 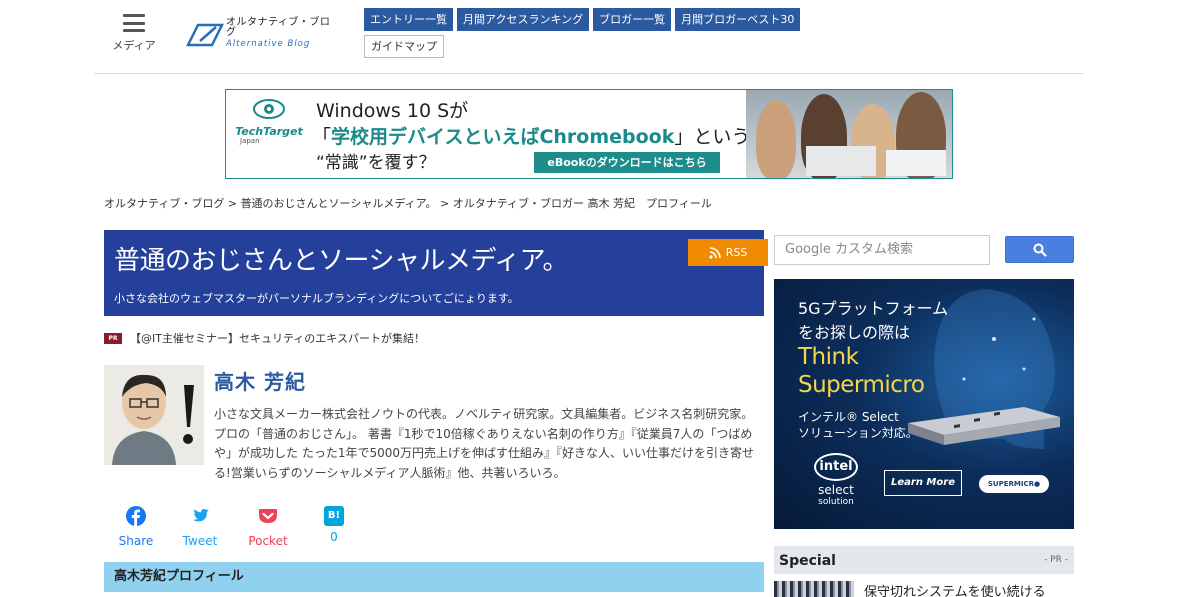 I want to click on server-icon, so click(x=984, y=426).